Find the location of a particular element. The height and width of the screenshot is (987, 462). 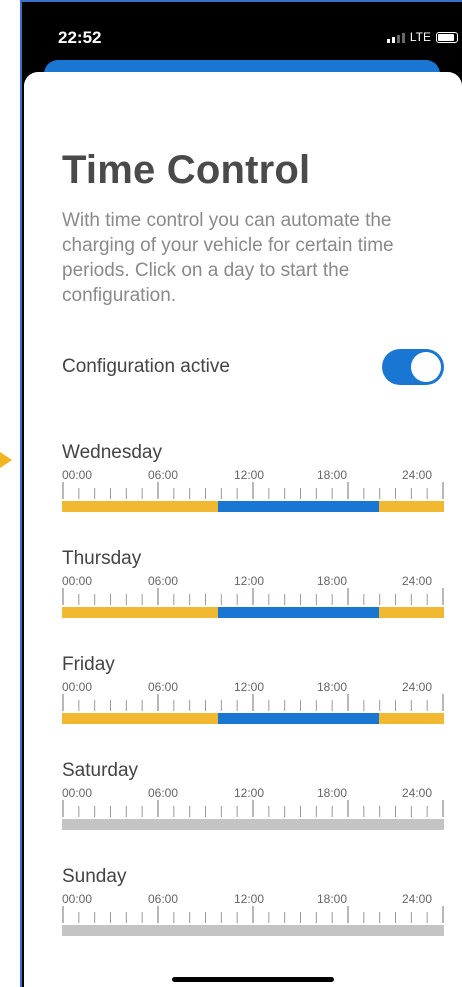

battery-icon is located at coordinates (447, 37).